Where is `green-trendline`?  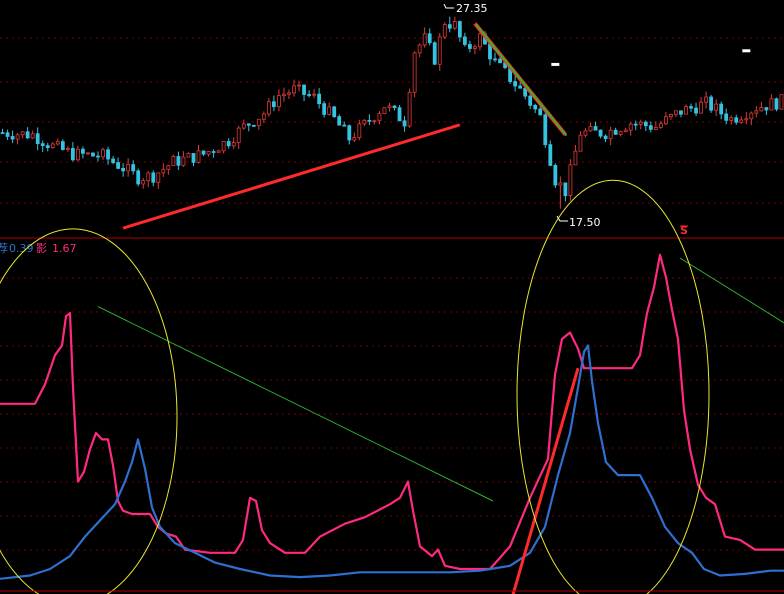
green-trendline is located at coordinates (731, 290).